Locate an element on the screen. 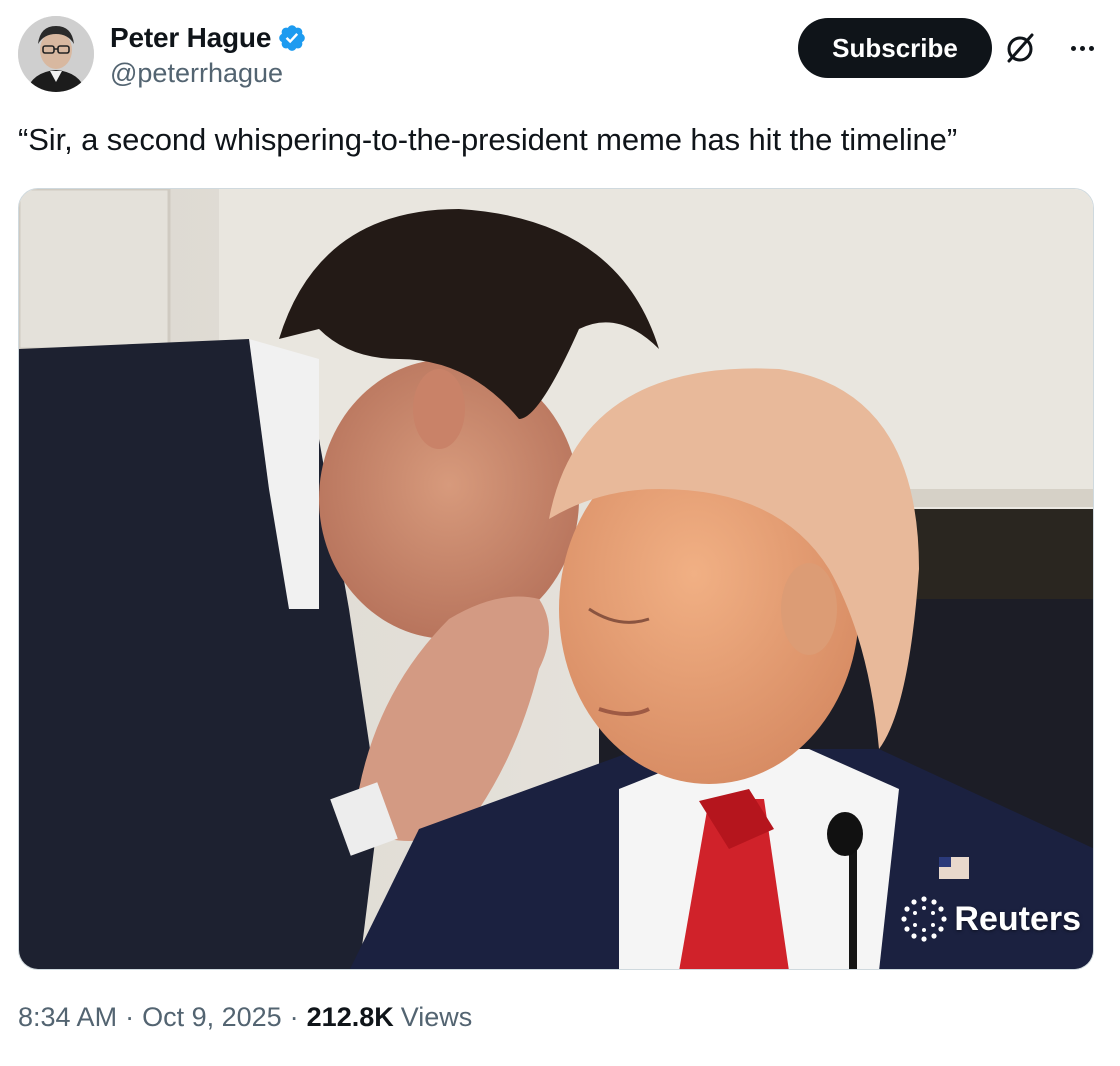  author-handle: @peterrhague is located at coordinates (208, 73).